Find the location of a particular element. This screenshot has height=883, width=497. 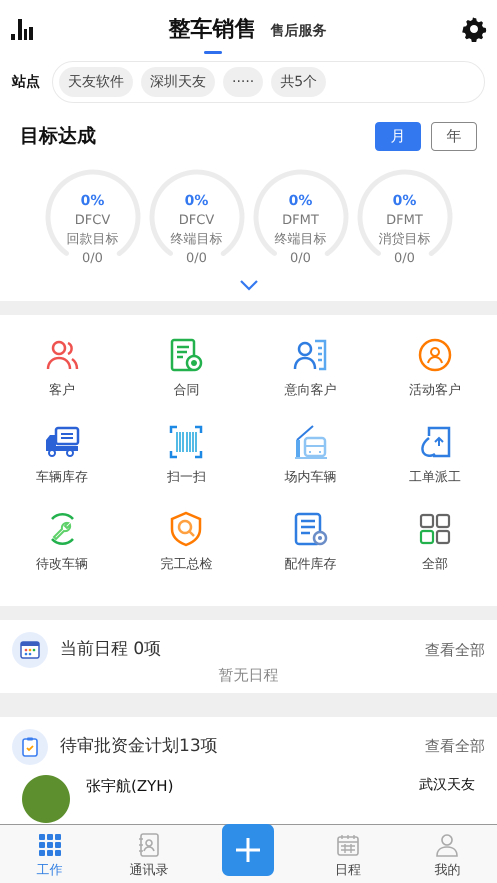

shortcut-item: 意向客户 is located at coordinates (310, 380).